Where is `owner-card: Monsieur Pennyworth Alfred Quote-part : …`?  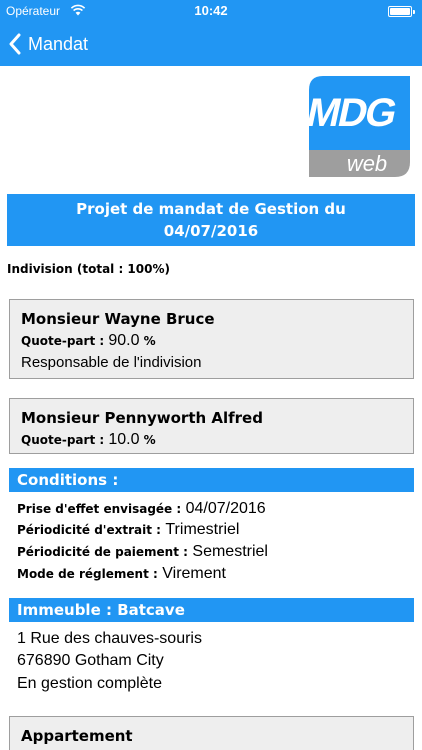
owner-card: Monsieur Pennyworth Alfred Quote-part : … is located at coordinates (211, 426).